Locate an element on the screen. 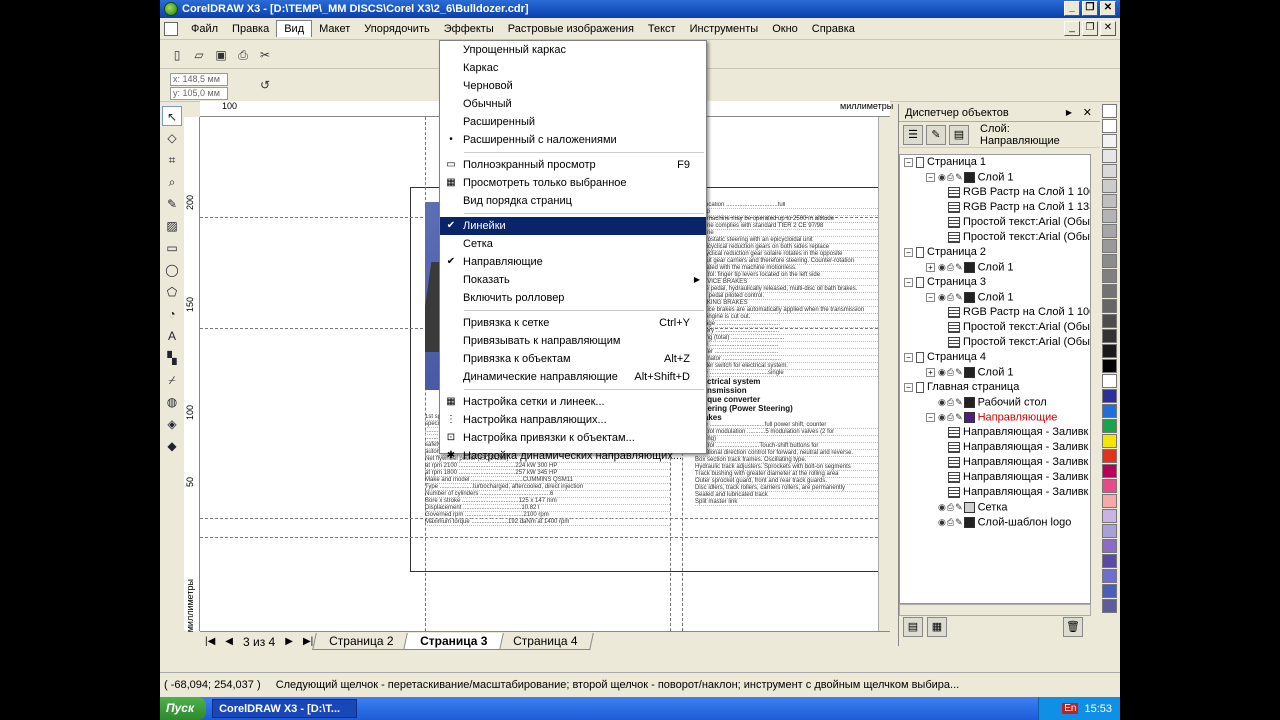  guide-line is located at coordinates (539, 537).